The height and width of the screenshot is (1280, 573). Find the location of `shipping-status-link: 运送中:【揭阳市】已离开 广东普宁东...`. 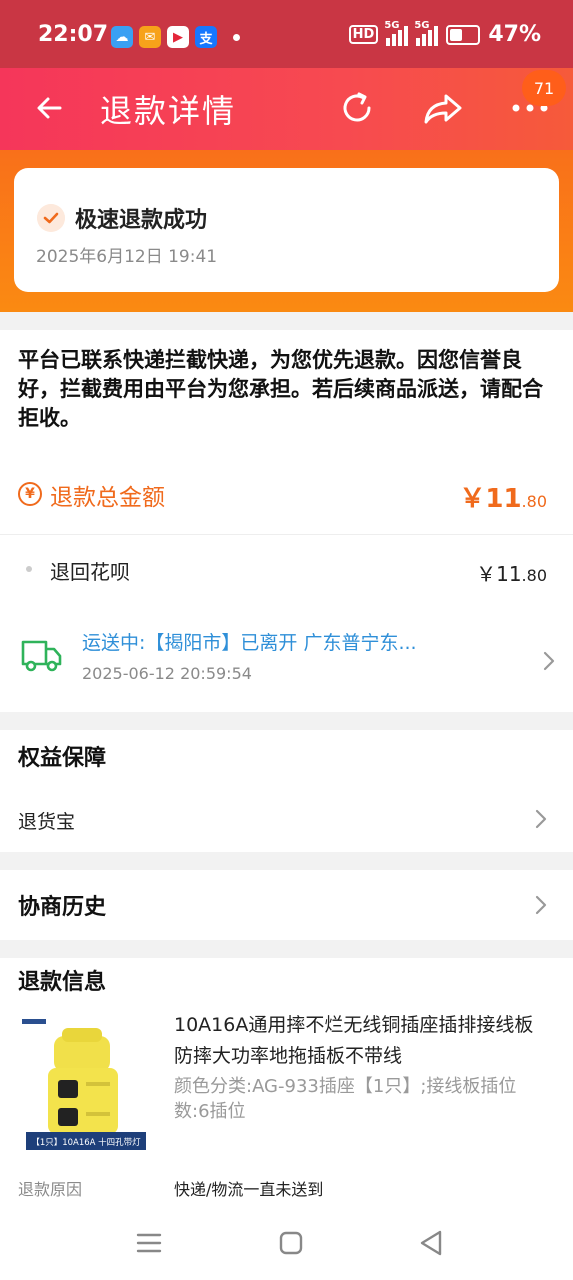

shipping-status-link: 运送中:【揭阳市】已离开 广东普宁东... is located at coordinates (249, 641).